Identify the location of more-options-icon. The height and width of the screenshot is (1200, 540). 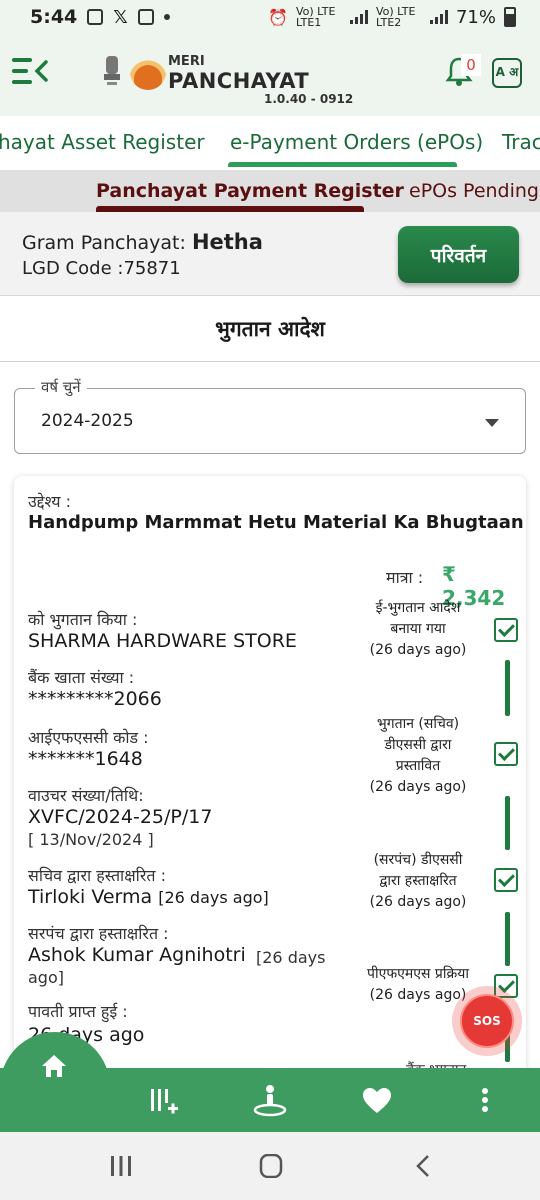
(485, 1101).